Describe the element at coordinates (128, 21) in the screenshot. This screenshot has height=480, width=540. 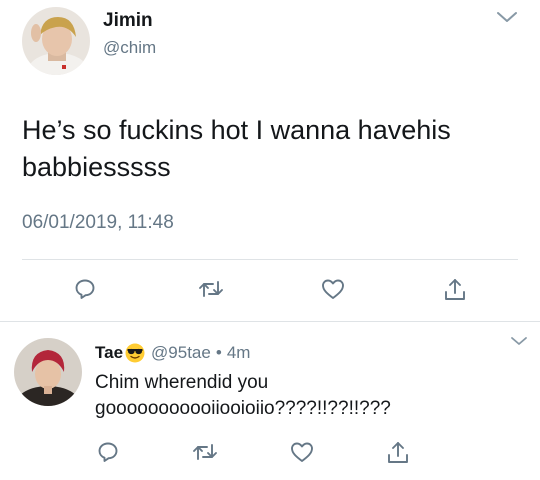
I see `display-name: Jimin` at that location.